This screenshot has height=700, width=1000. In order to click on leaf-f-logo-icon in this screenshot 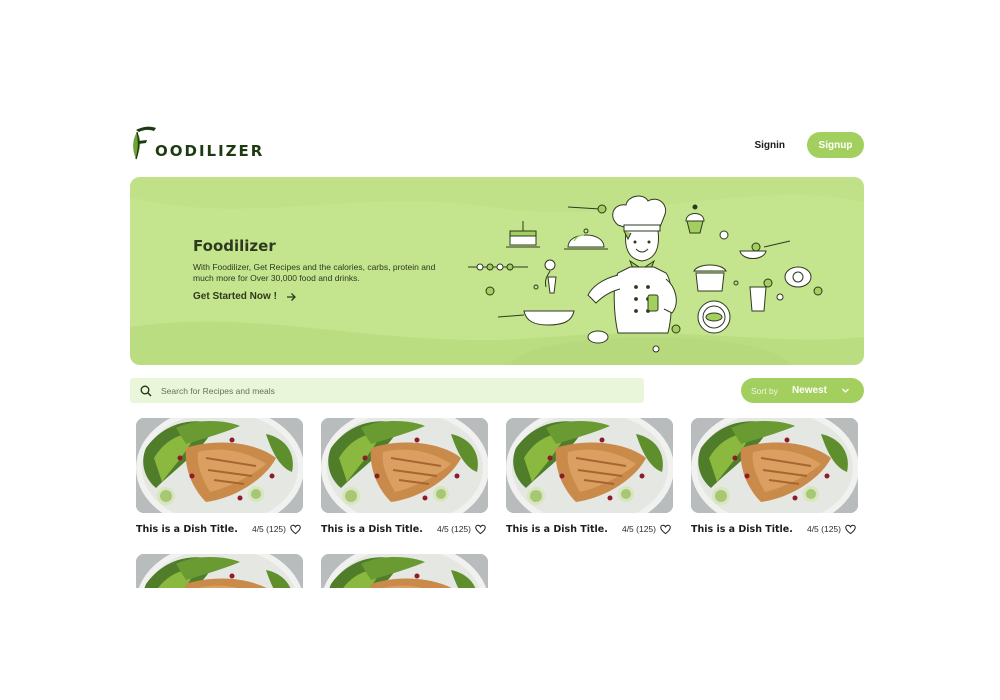, I will do `click(144, 143)`.